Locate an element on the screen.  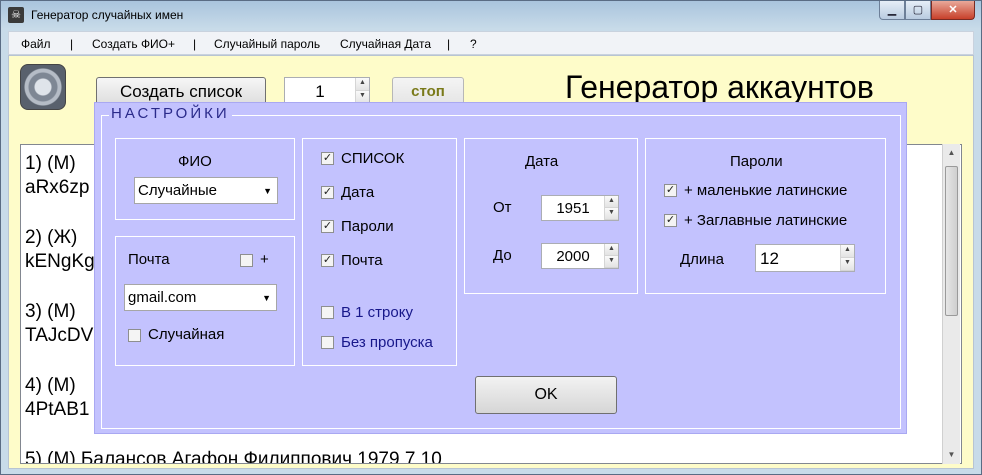
mail-domain-value: gmail.com is located at coordinates (162, 297).